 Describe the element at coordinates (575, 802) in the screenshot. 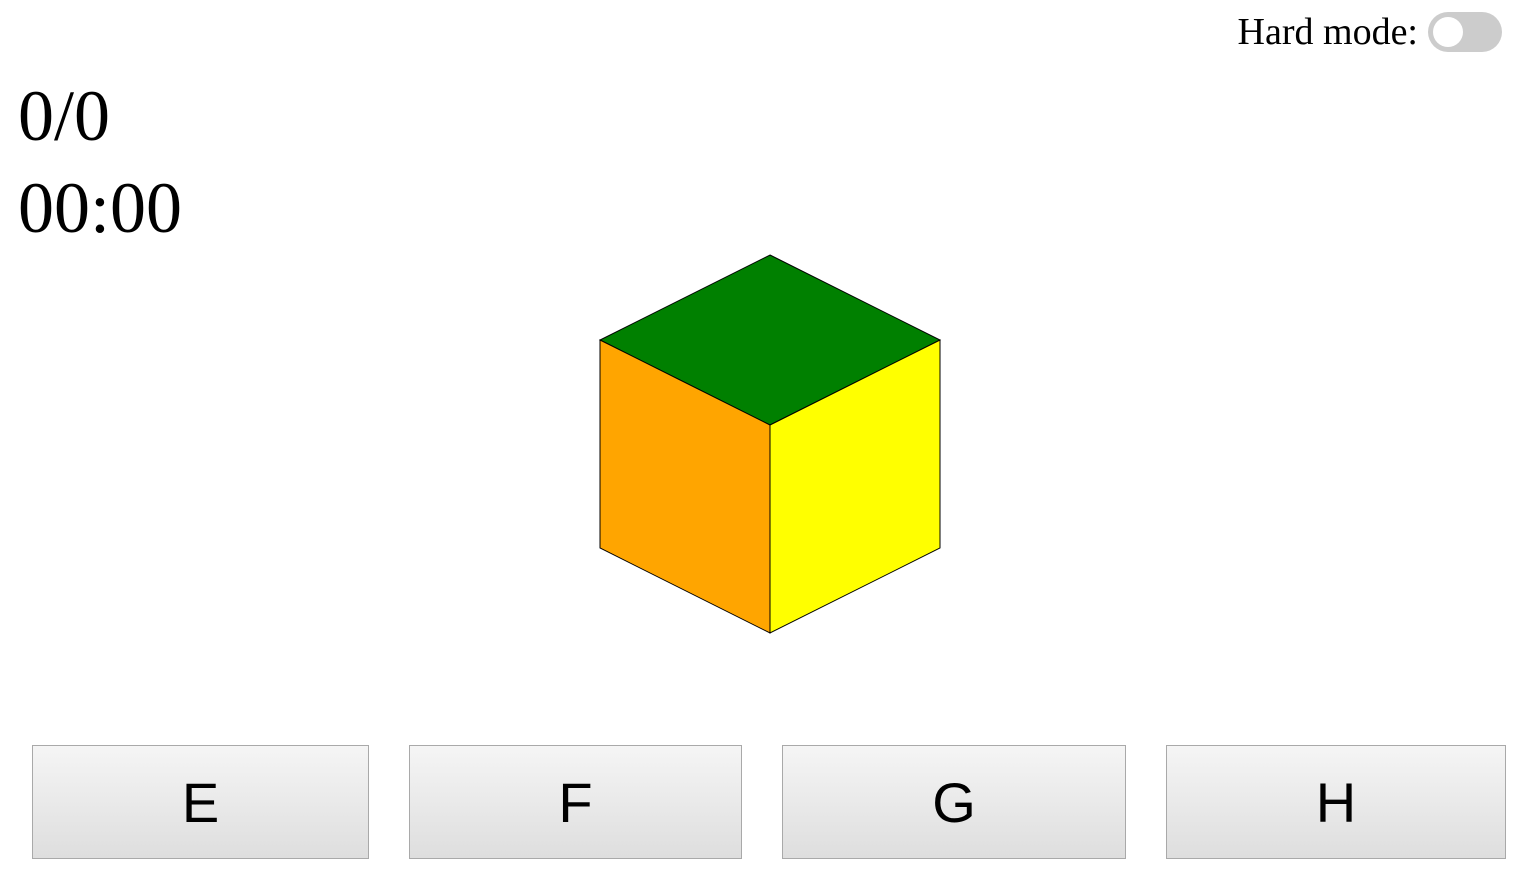

I see `choice-f-button: F` at that location.